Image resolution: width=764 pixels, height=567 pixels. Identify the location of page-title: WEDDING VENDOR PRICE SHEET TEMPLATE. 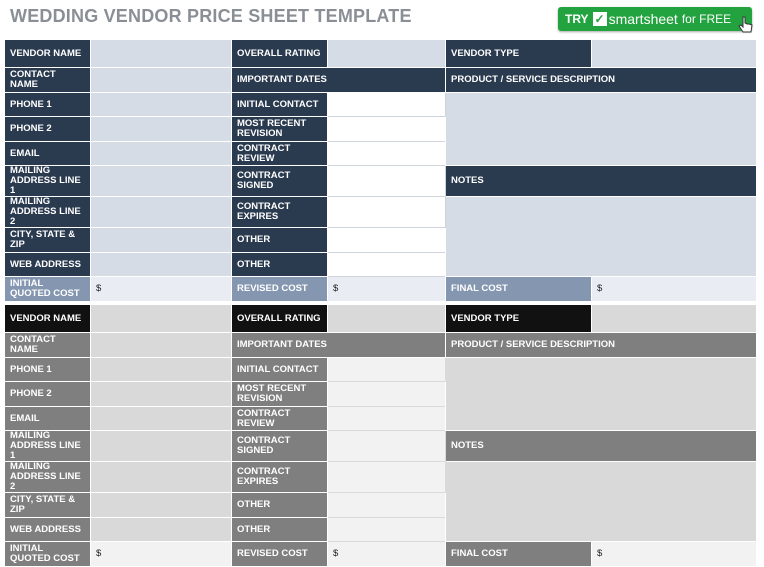
(211, 16).